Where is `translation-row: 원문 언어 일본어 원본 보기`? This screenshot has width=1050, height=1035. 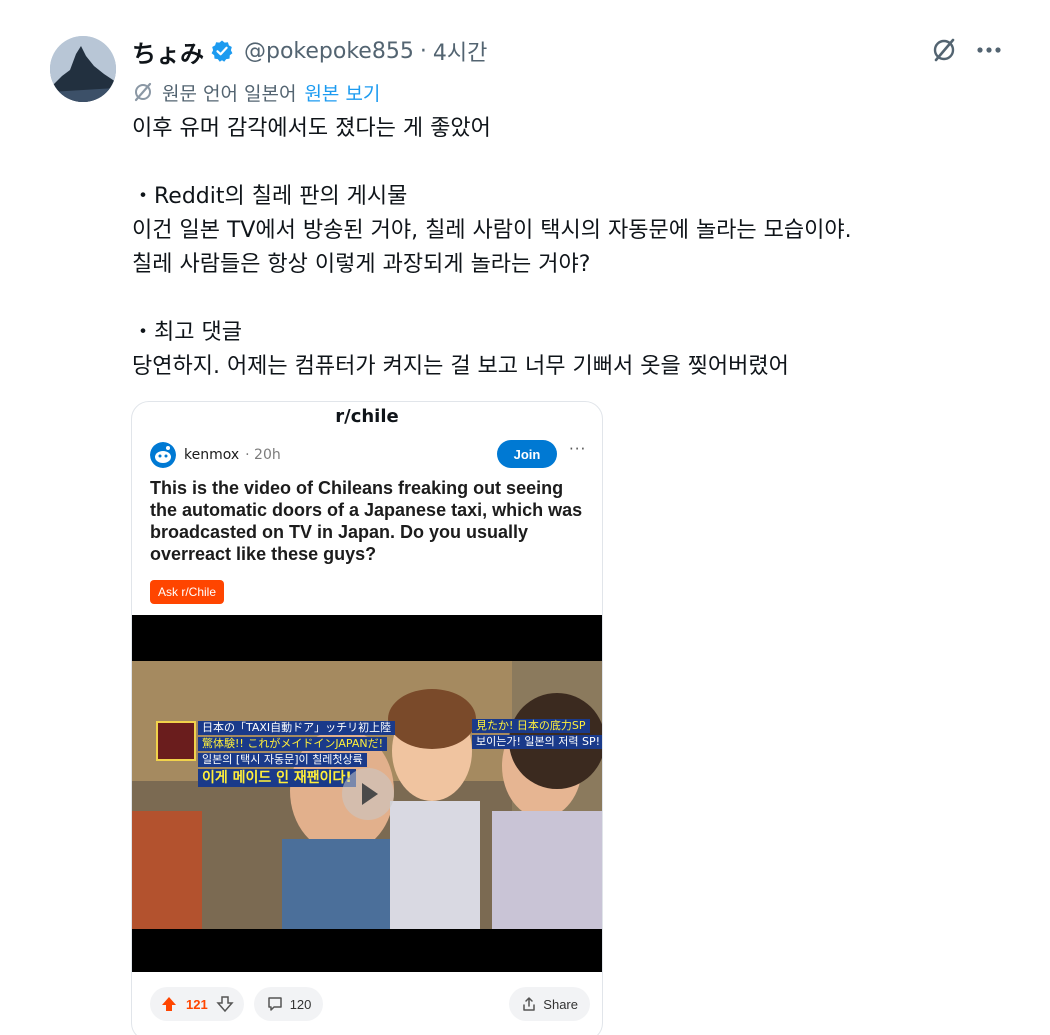
translation-row: 원문 언어 일본어 원본 보기 is located at coordinates (256, 92).